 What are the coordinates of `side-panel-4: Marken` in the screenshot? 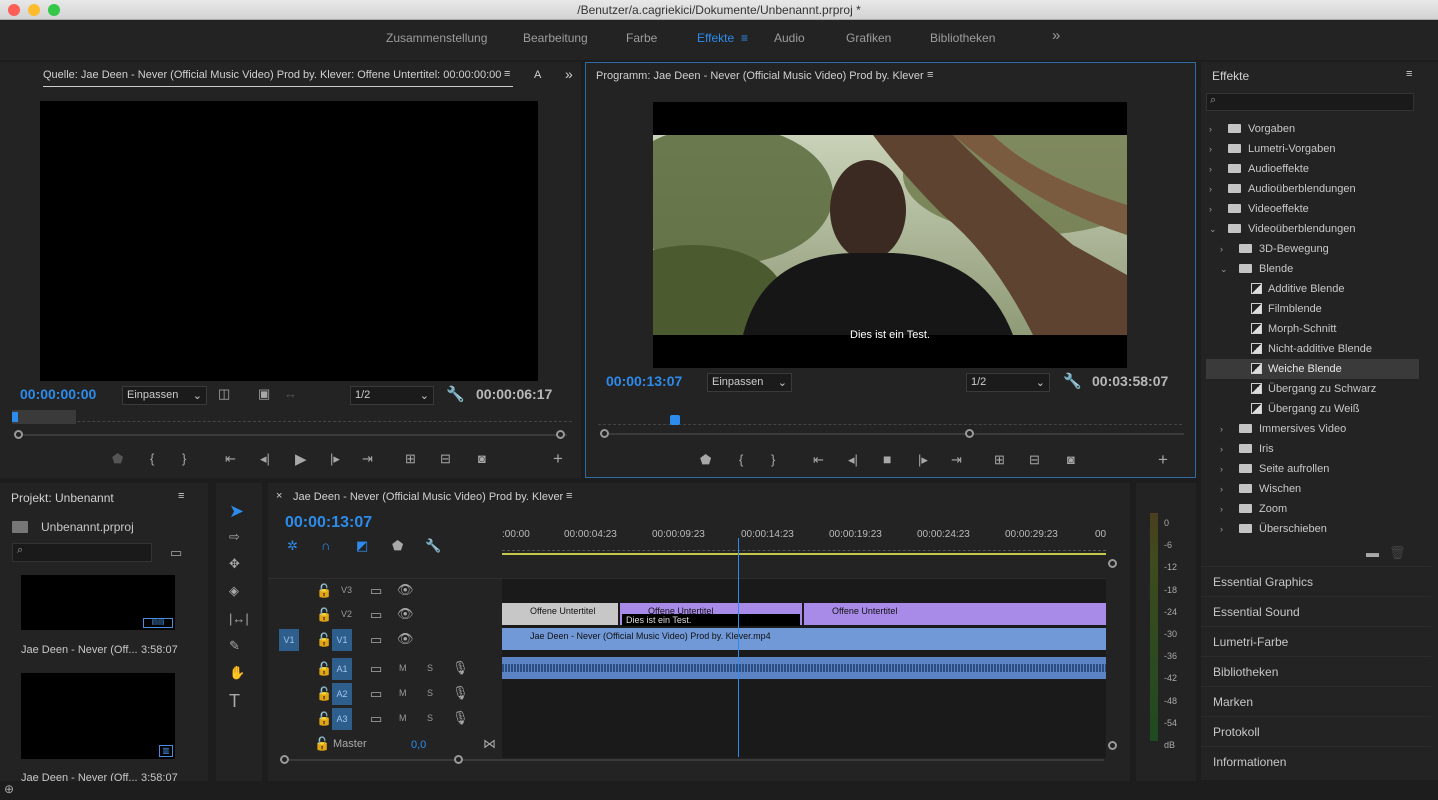 It's located at (1316, 701).